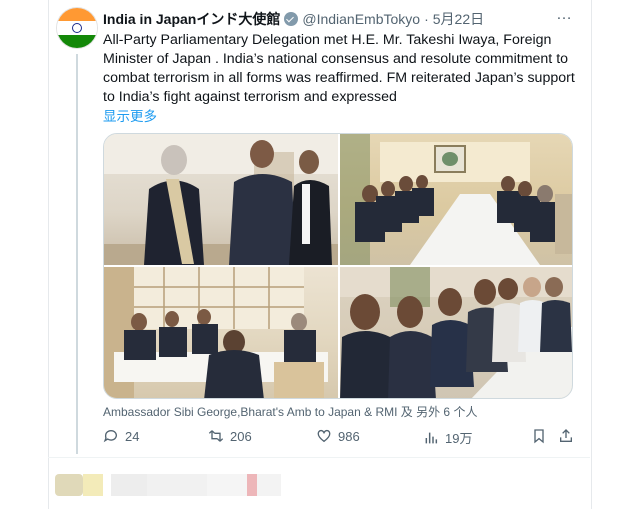 This screenshot has width=640, height=509. I want to click on bookmark-icon, so click(539, 436).